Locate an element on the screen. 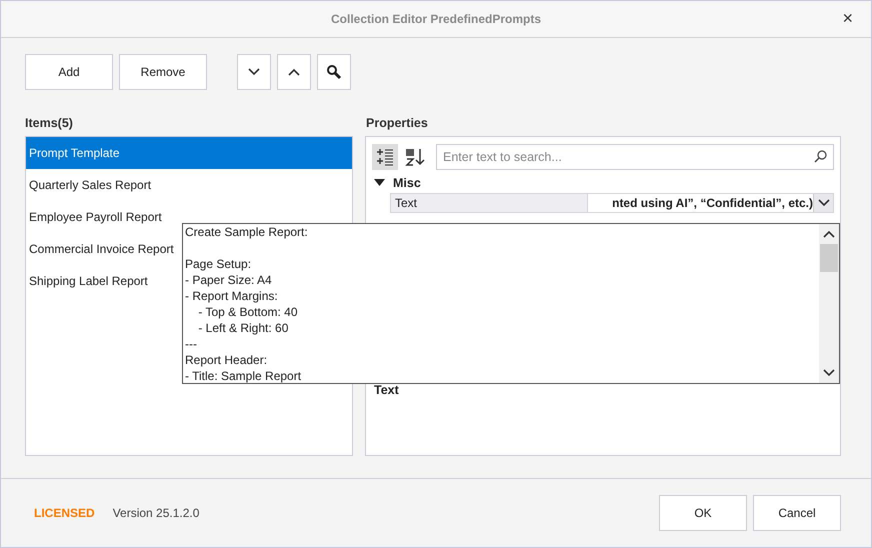  dropdown-button is located at coordinates (823, 203).